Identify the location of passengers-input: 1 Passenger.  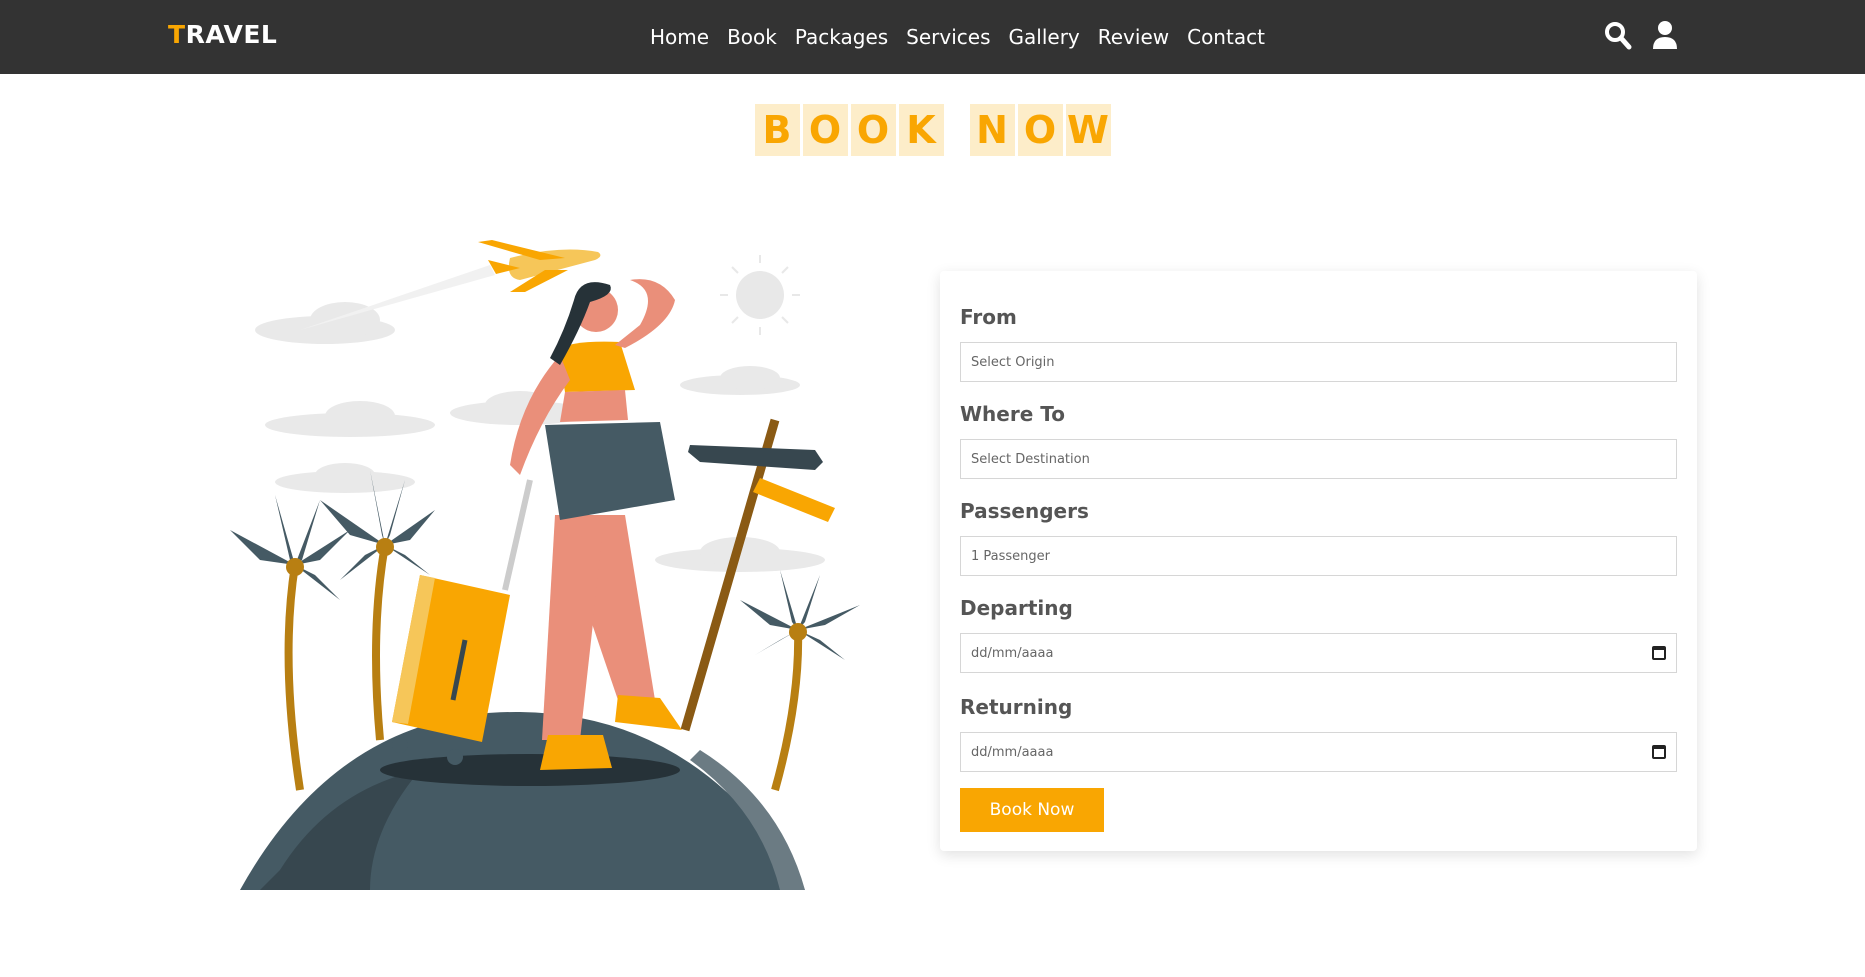
(1318, 556).